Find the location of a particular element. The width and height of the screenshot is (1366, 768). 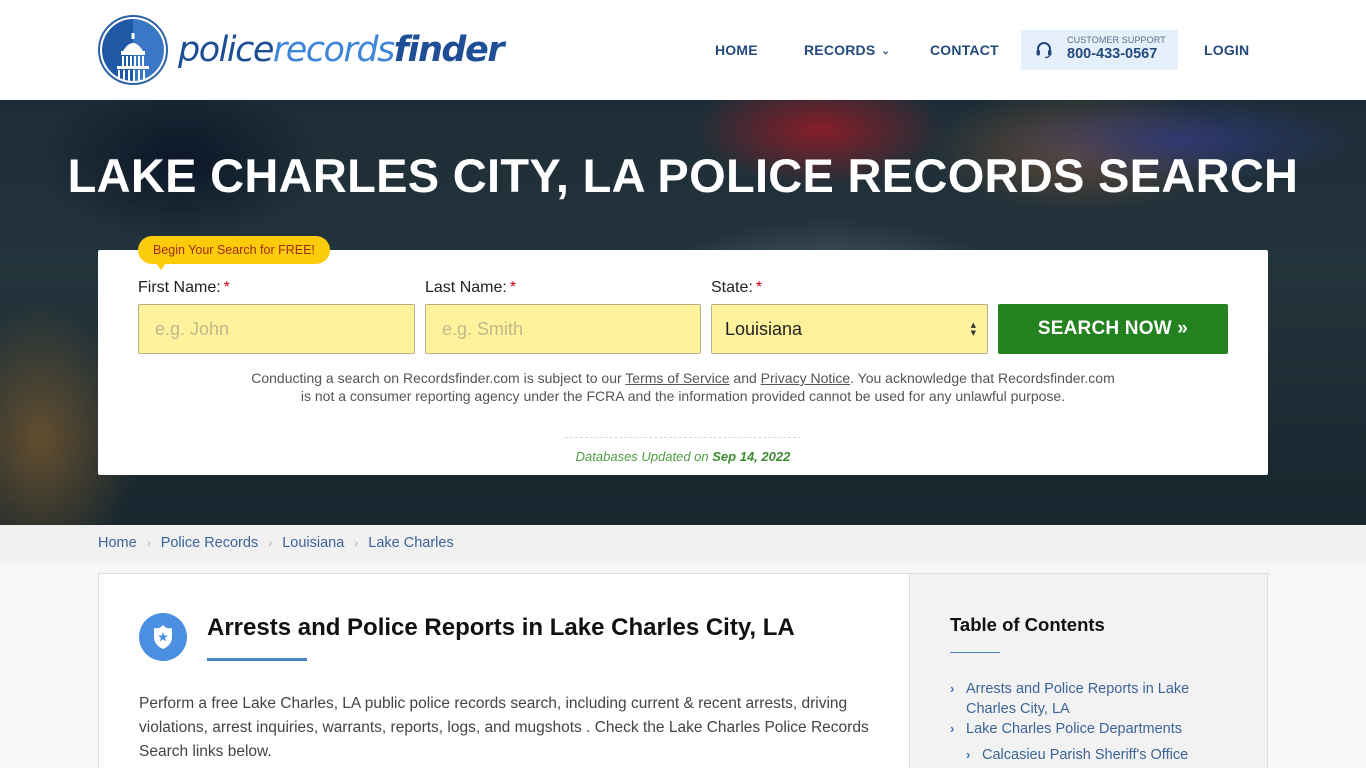

breadcrumb-lake-charles: Lake Charles is located at coordinates (410, 543).